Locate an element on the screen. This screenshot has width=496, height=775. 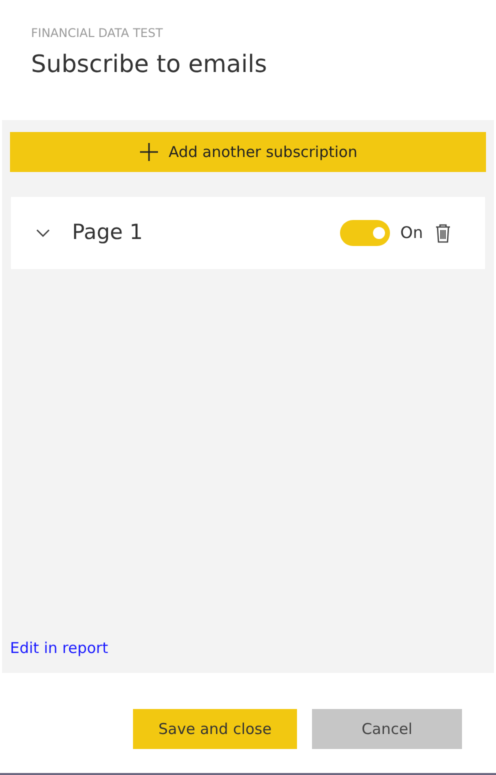
toggle-label: On is located at coordinates (411, 233).